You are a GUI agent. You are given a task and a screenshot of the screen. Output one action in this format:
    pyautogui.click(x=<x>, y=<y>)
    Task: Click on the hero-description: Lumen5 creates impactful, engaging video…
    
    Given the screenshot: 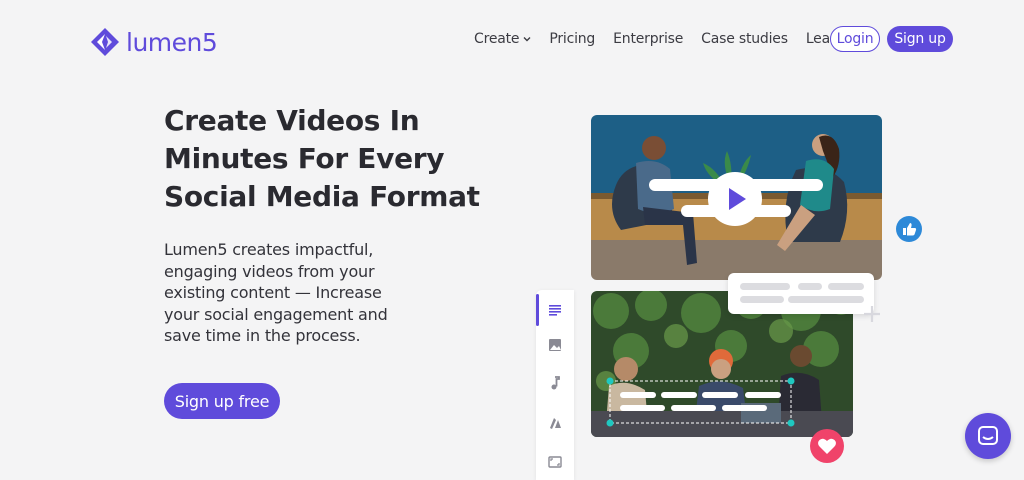 What is the action you would take?
    pyautogui.click(x=276, y=292)
    